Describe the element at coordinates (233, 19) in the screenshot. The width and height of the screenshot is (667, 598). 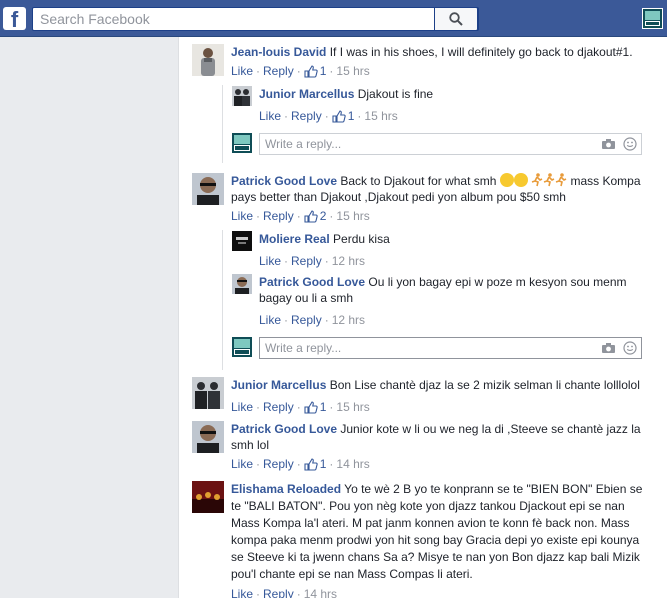
I see `search-input` at that location.